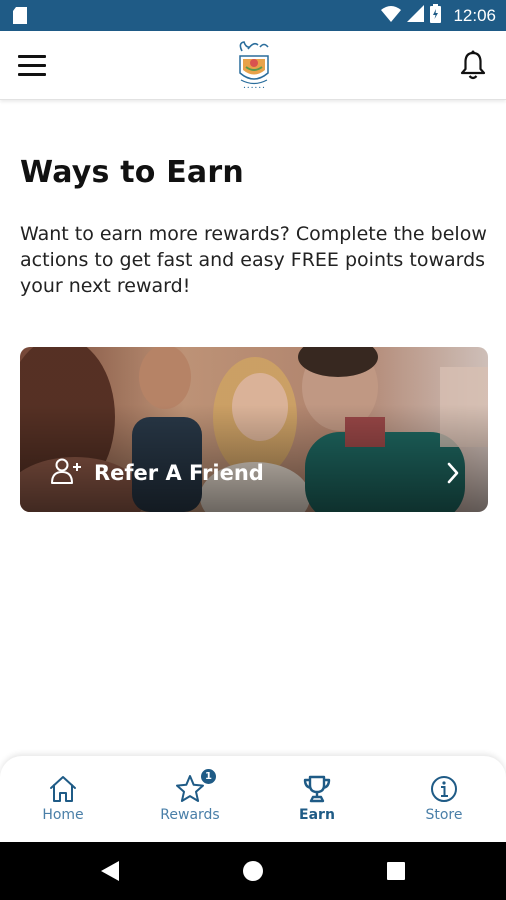 This screenshot has height=900, width=506. Describe the element at coordinates (253, 15) in the screenshot. I see `status-bar: 12:06` at that location.